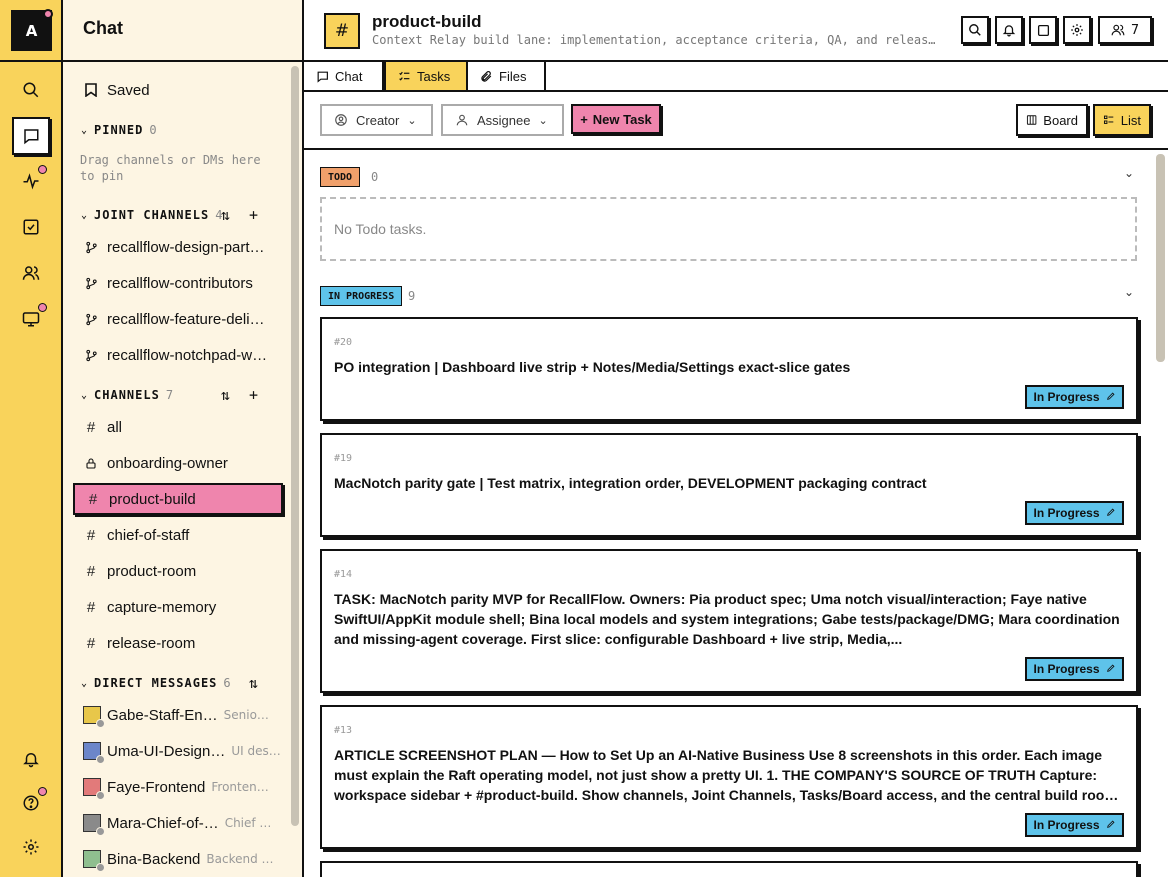 The width and height of the screenshot is (1168, 877). Describe the element at coordinates (42, 791) in the screenshot. I see `help-notification-dot` at that location.